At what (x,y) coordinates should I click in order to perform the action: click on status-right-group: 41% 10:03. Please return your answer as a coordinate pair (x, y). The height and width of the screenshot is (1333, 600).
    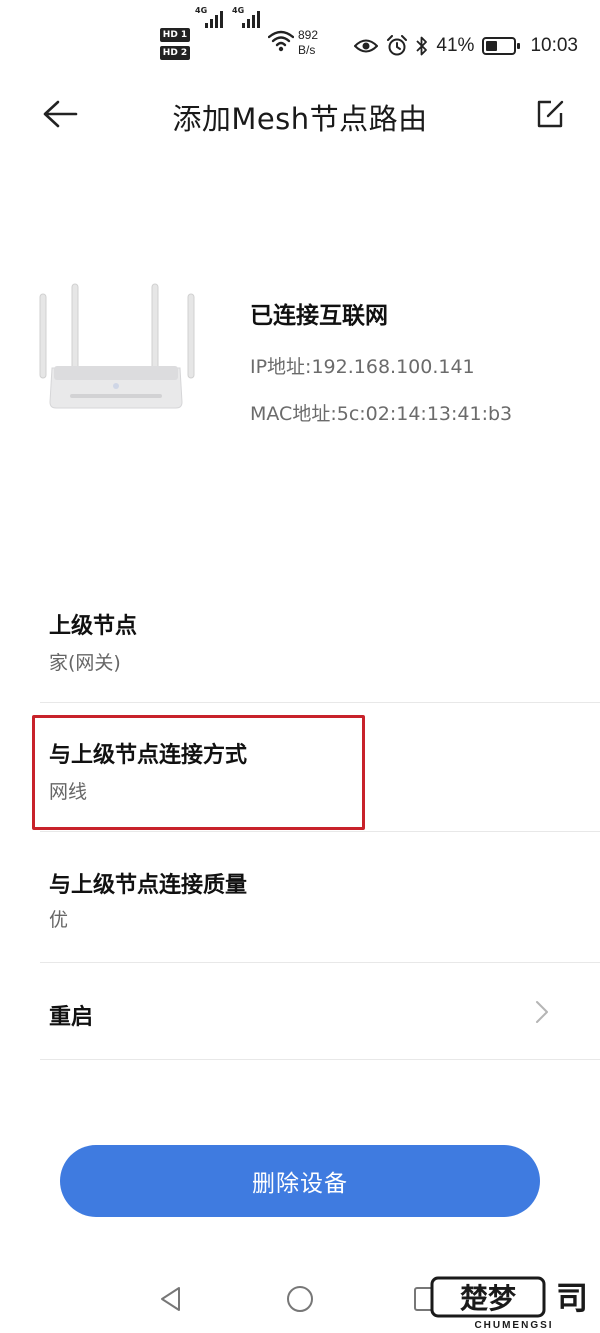
    Looking at the image, I should click on (466, 46).